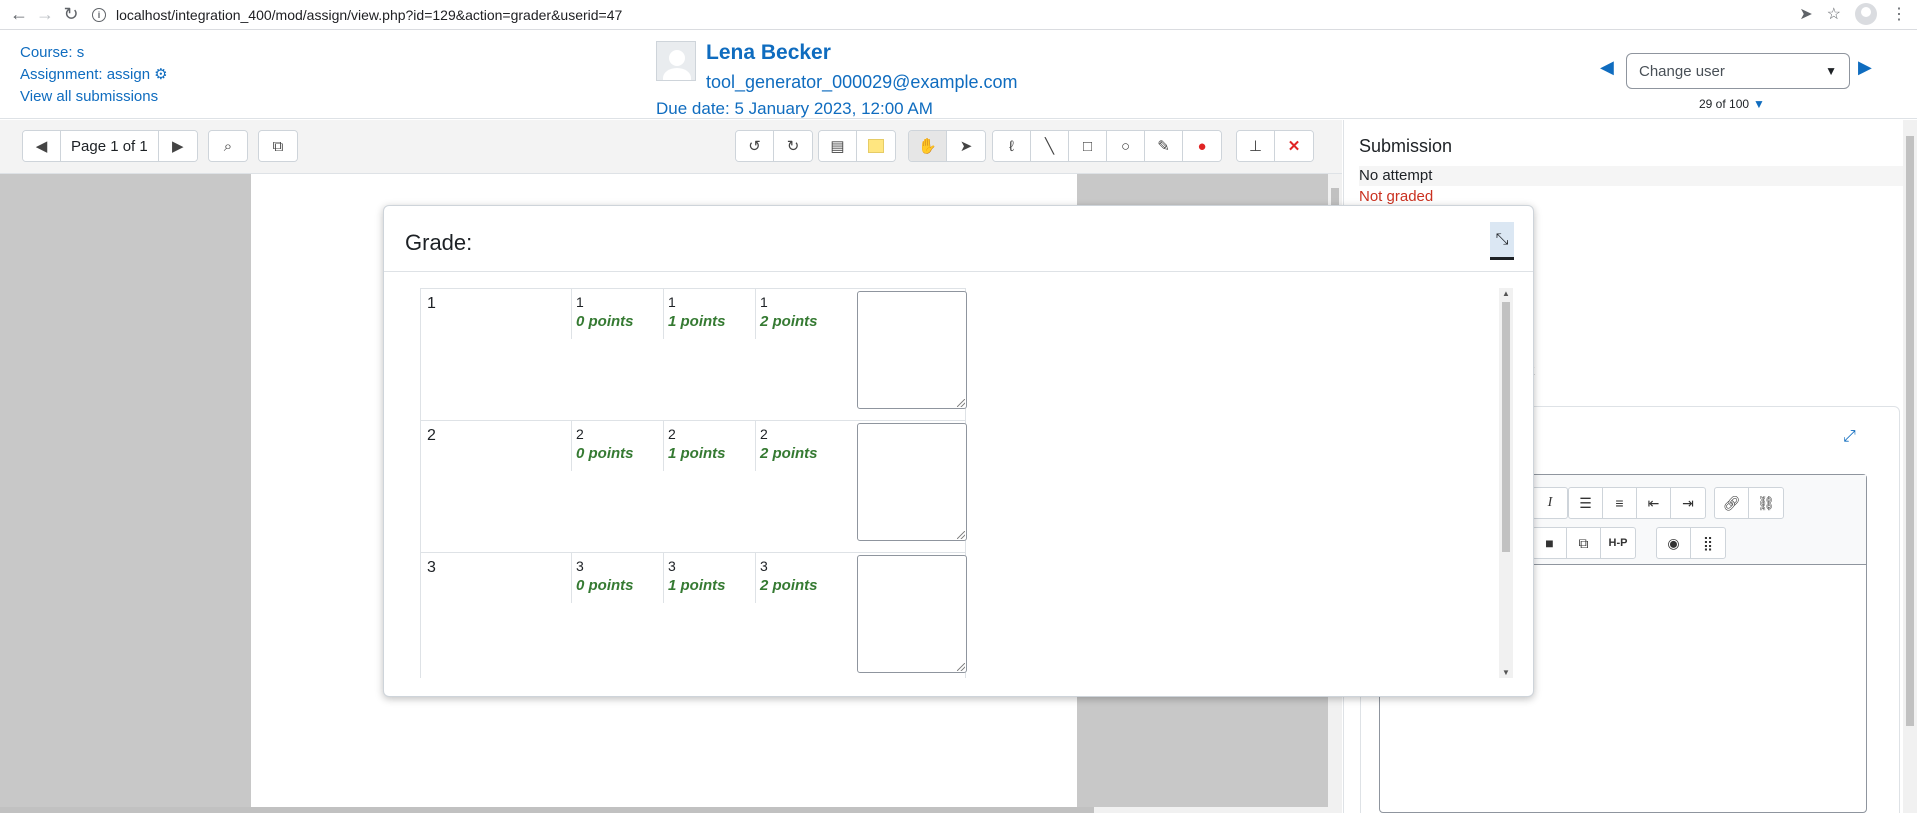  I want to click on level-definition: 1, so click(580, 302).